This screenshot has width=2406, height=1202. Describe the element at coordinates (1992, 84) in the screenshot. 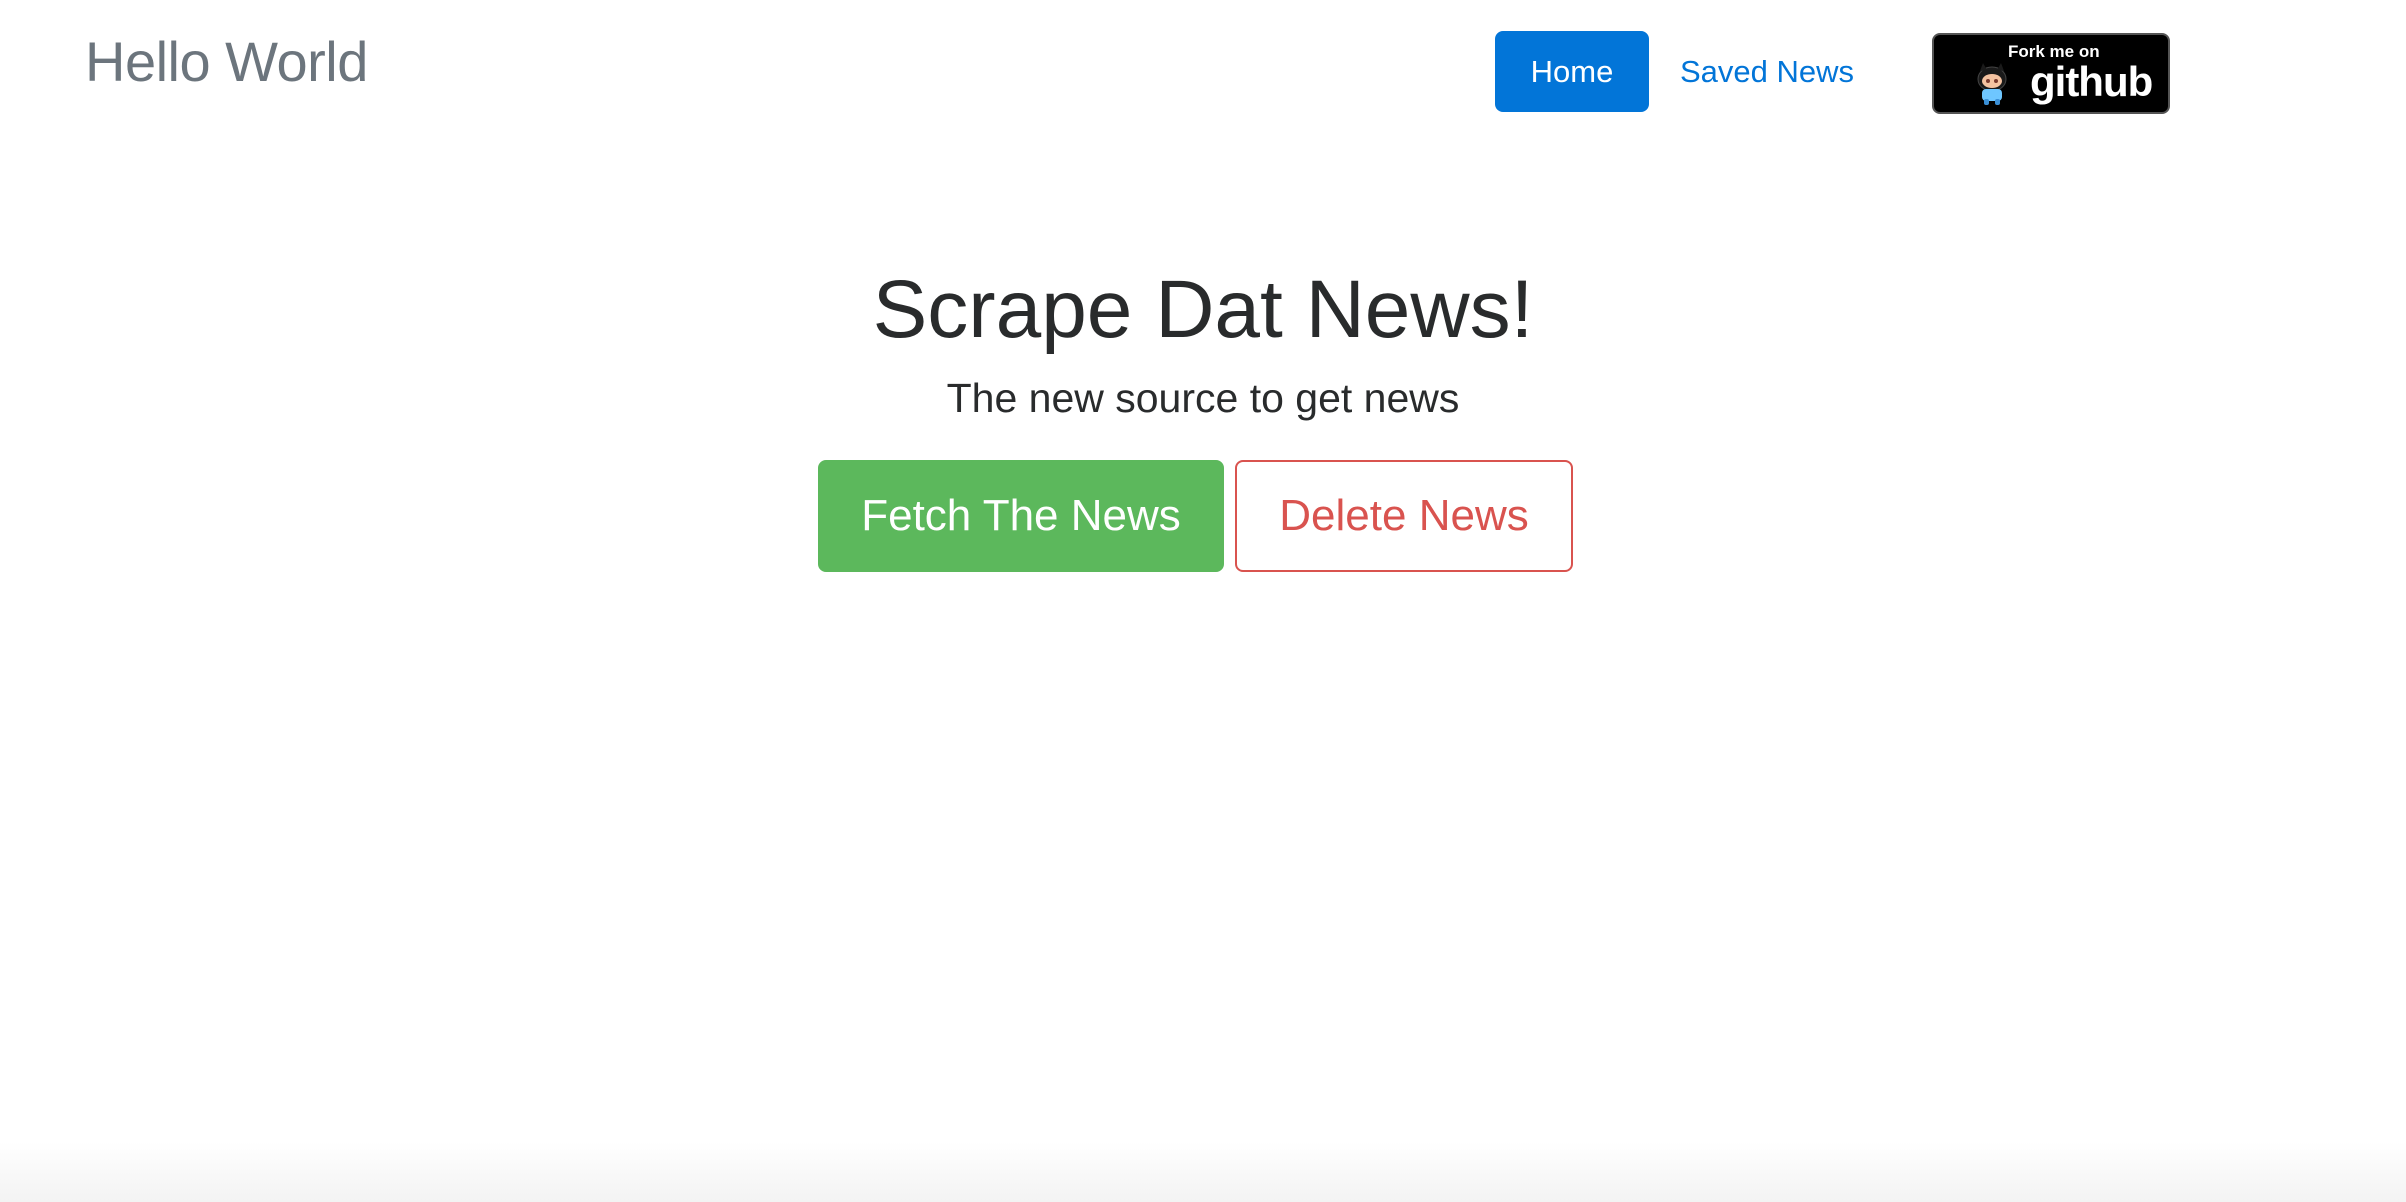

I see `octocat-icon` at that location.